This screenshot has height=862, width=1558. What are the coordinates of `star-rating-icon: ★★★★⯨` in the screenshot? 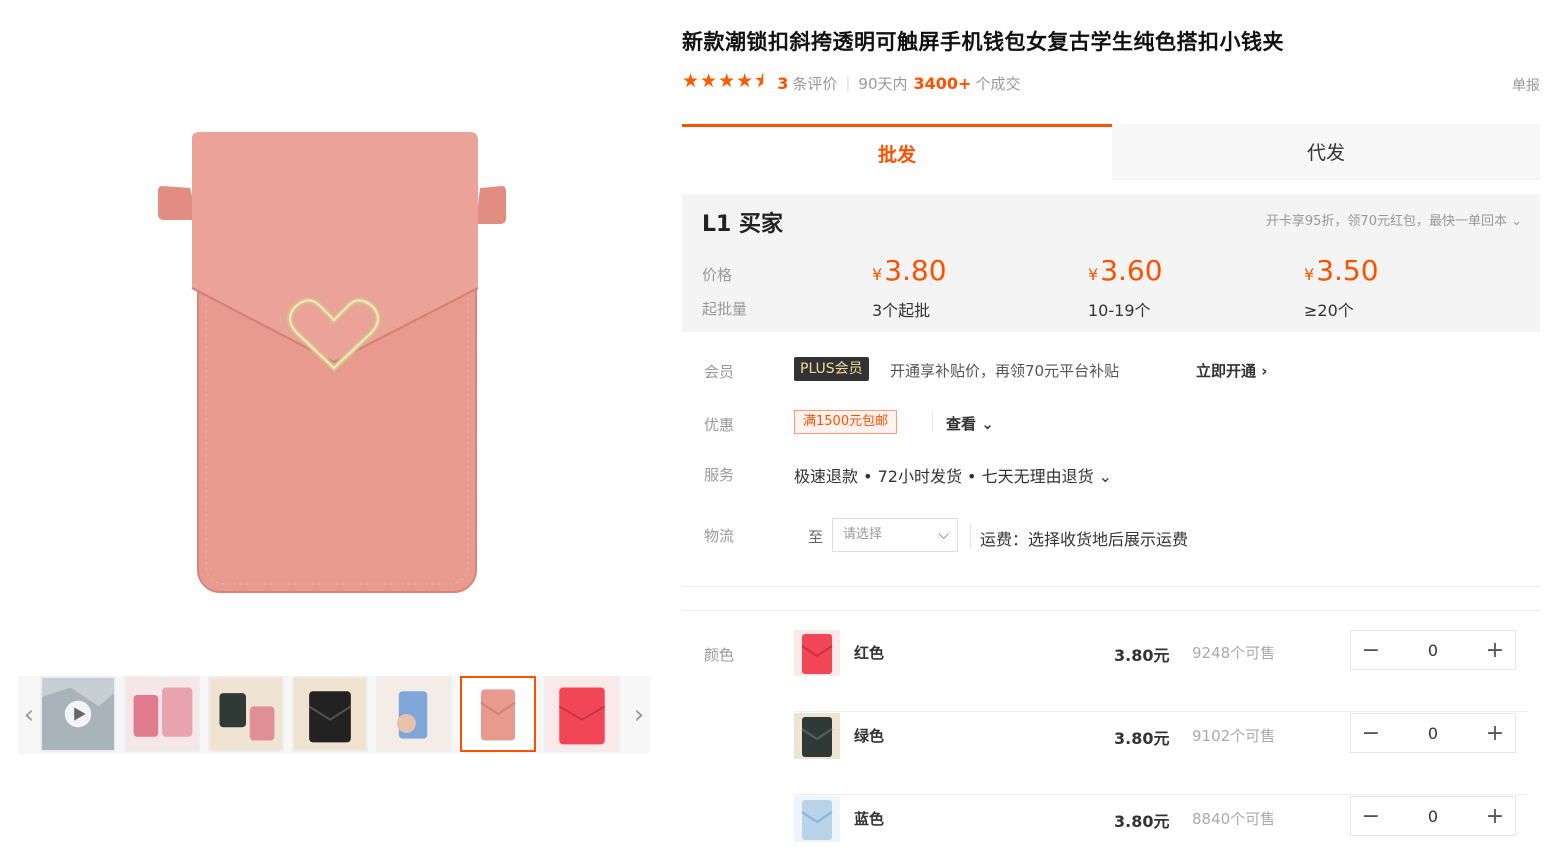 It's located at (724, 81).